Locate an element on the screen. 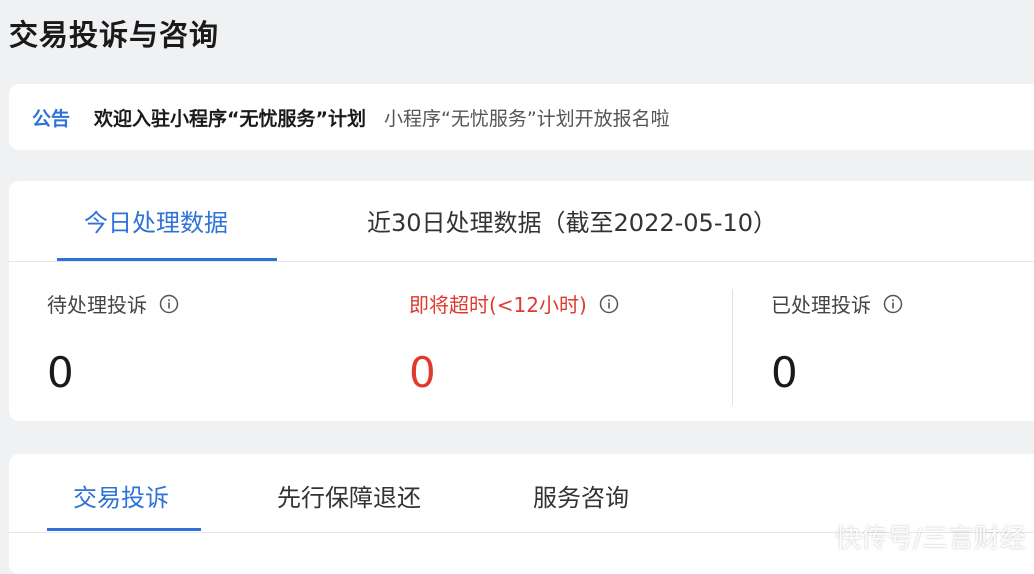 This screenshot has width=1034, height=574. stat-expiring-value: 0 is located at coordinates (422, 372).